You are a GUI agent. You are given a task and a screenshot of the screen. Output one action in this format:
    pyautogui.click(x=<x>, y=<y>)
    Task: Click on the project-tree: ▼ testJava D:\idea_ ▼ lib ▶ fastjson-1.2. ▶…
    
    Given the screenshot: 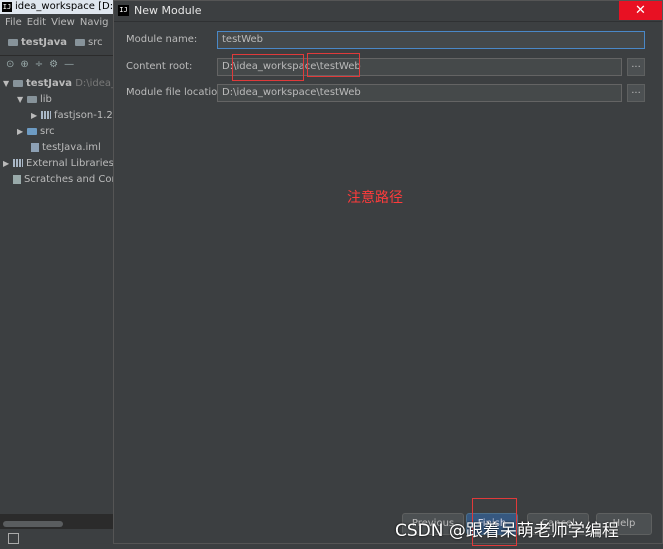 What is the action you would take?
    pyautogui.click(x=57, y=294)
    